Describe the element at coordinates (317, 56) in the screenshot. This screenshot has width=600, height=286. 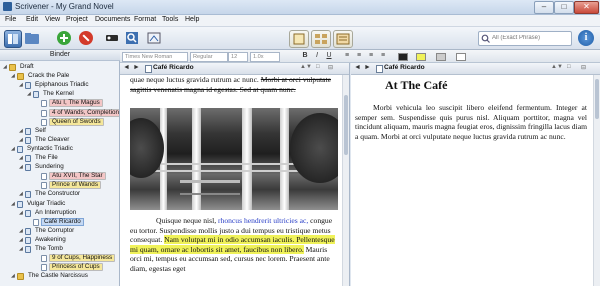
I see `italic-button: I` at that location.